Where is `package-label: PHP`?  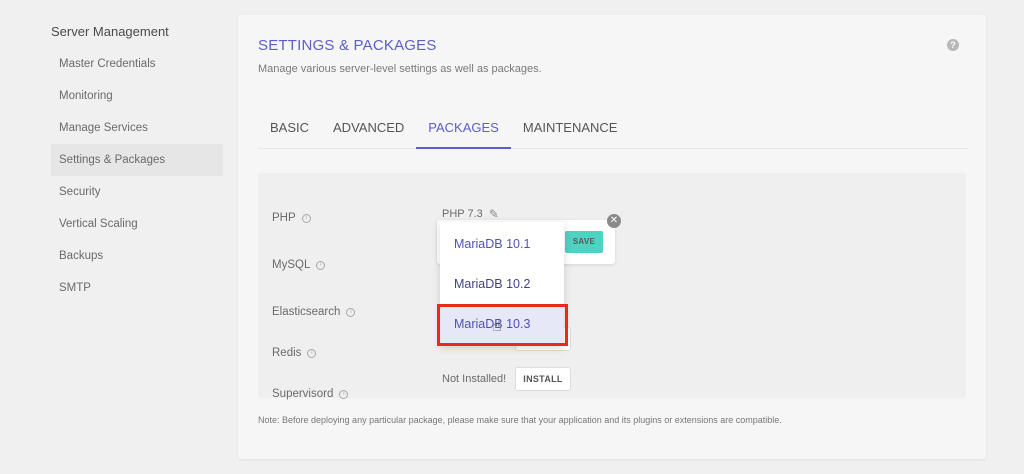
package-label: PHP is located at coordinates (284, 218).